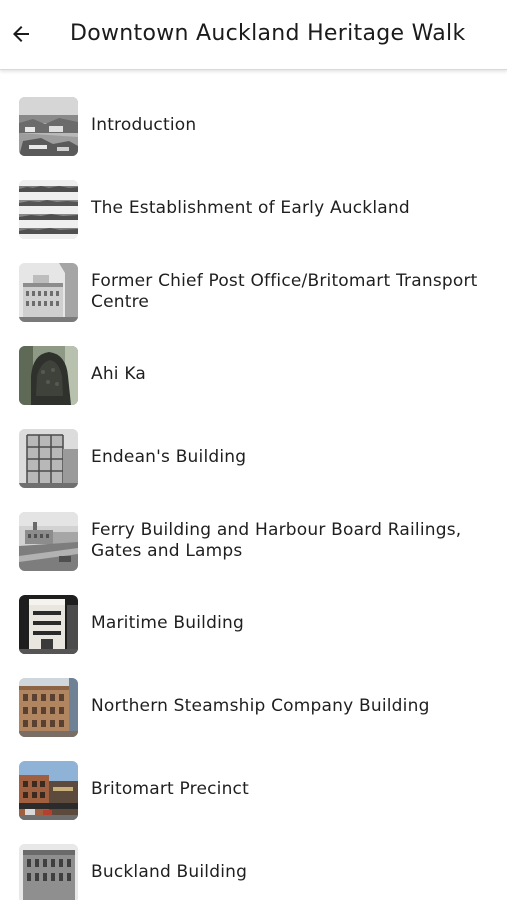 This screenshot has height=900, width=507. Describe the element at coordinates (253, 623) in the screenshot. I see `list-item-maritime-building: Maritime Building` at that location.